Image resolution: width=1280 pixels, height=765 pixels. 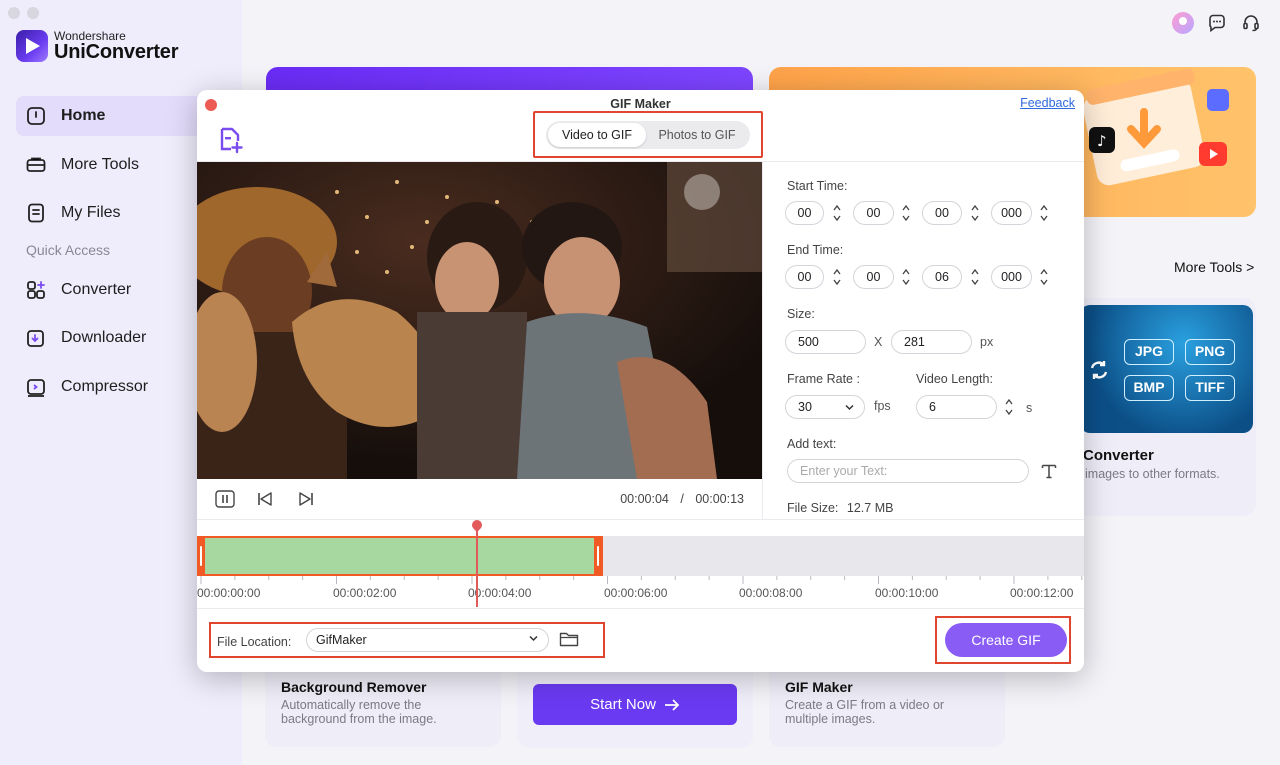 I want to click on format-badge: TIFF, so click(x=1210, y=388).